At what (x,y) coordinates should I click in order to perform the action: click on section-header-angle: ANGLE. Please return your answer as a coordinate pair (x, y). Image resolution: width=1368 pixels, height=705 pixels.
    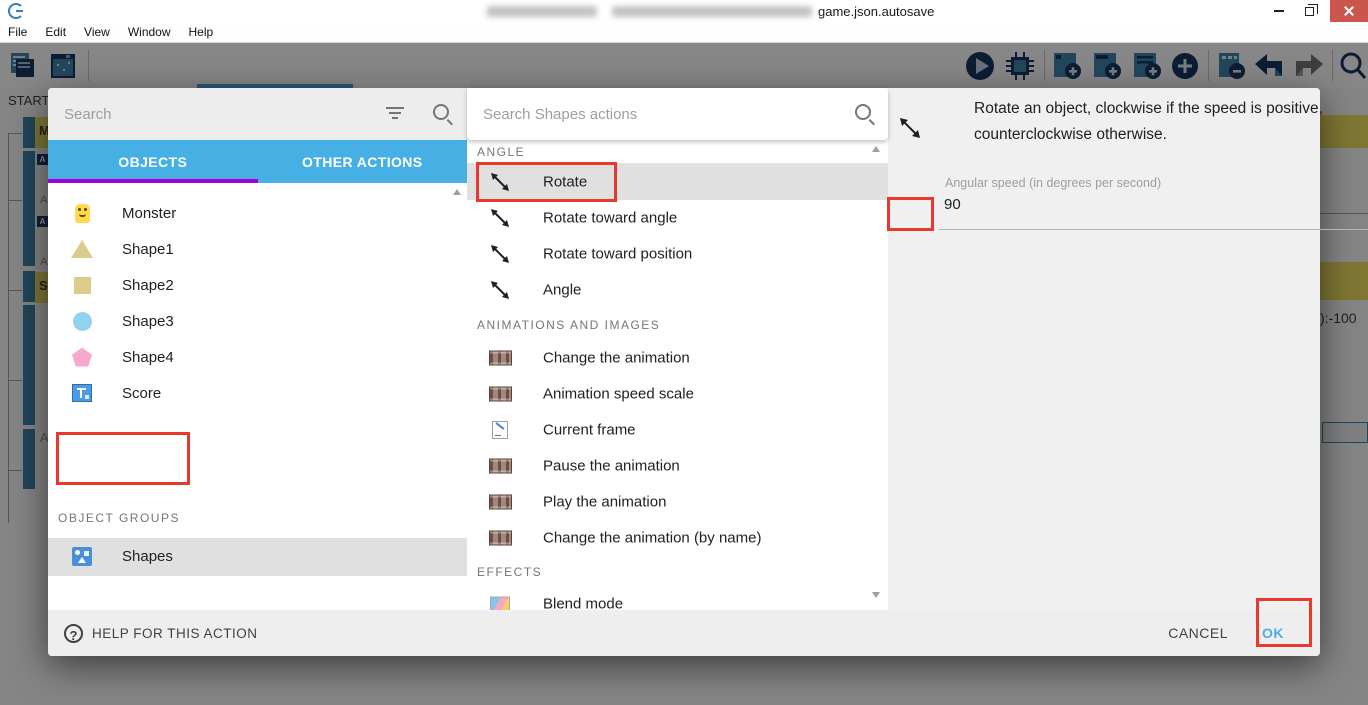
    Looking at the image, I should click on (501, 152).